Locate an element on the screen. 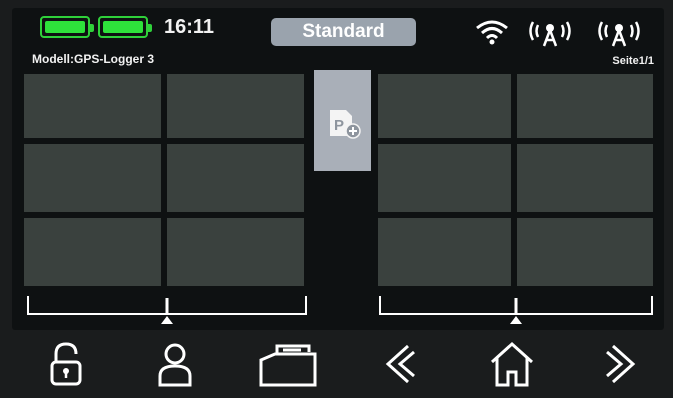 The image size is (673, 398). svg-text: P is located at coordinates (339, 125).